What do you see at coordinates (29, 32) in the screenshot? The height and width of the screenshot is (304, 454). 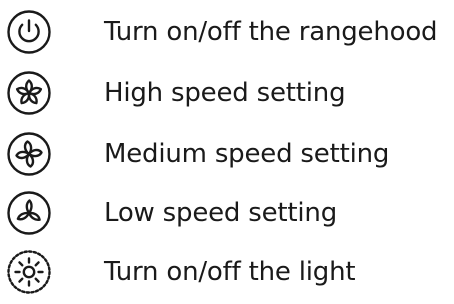 I see `power-icon` at bounding box center [29, 32].